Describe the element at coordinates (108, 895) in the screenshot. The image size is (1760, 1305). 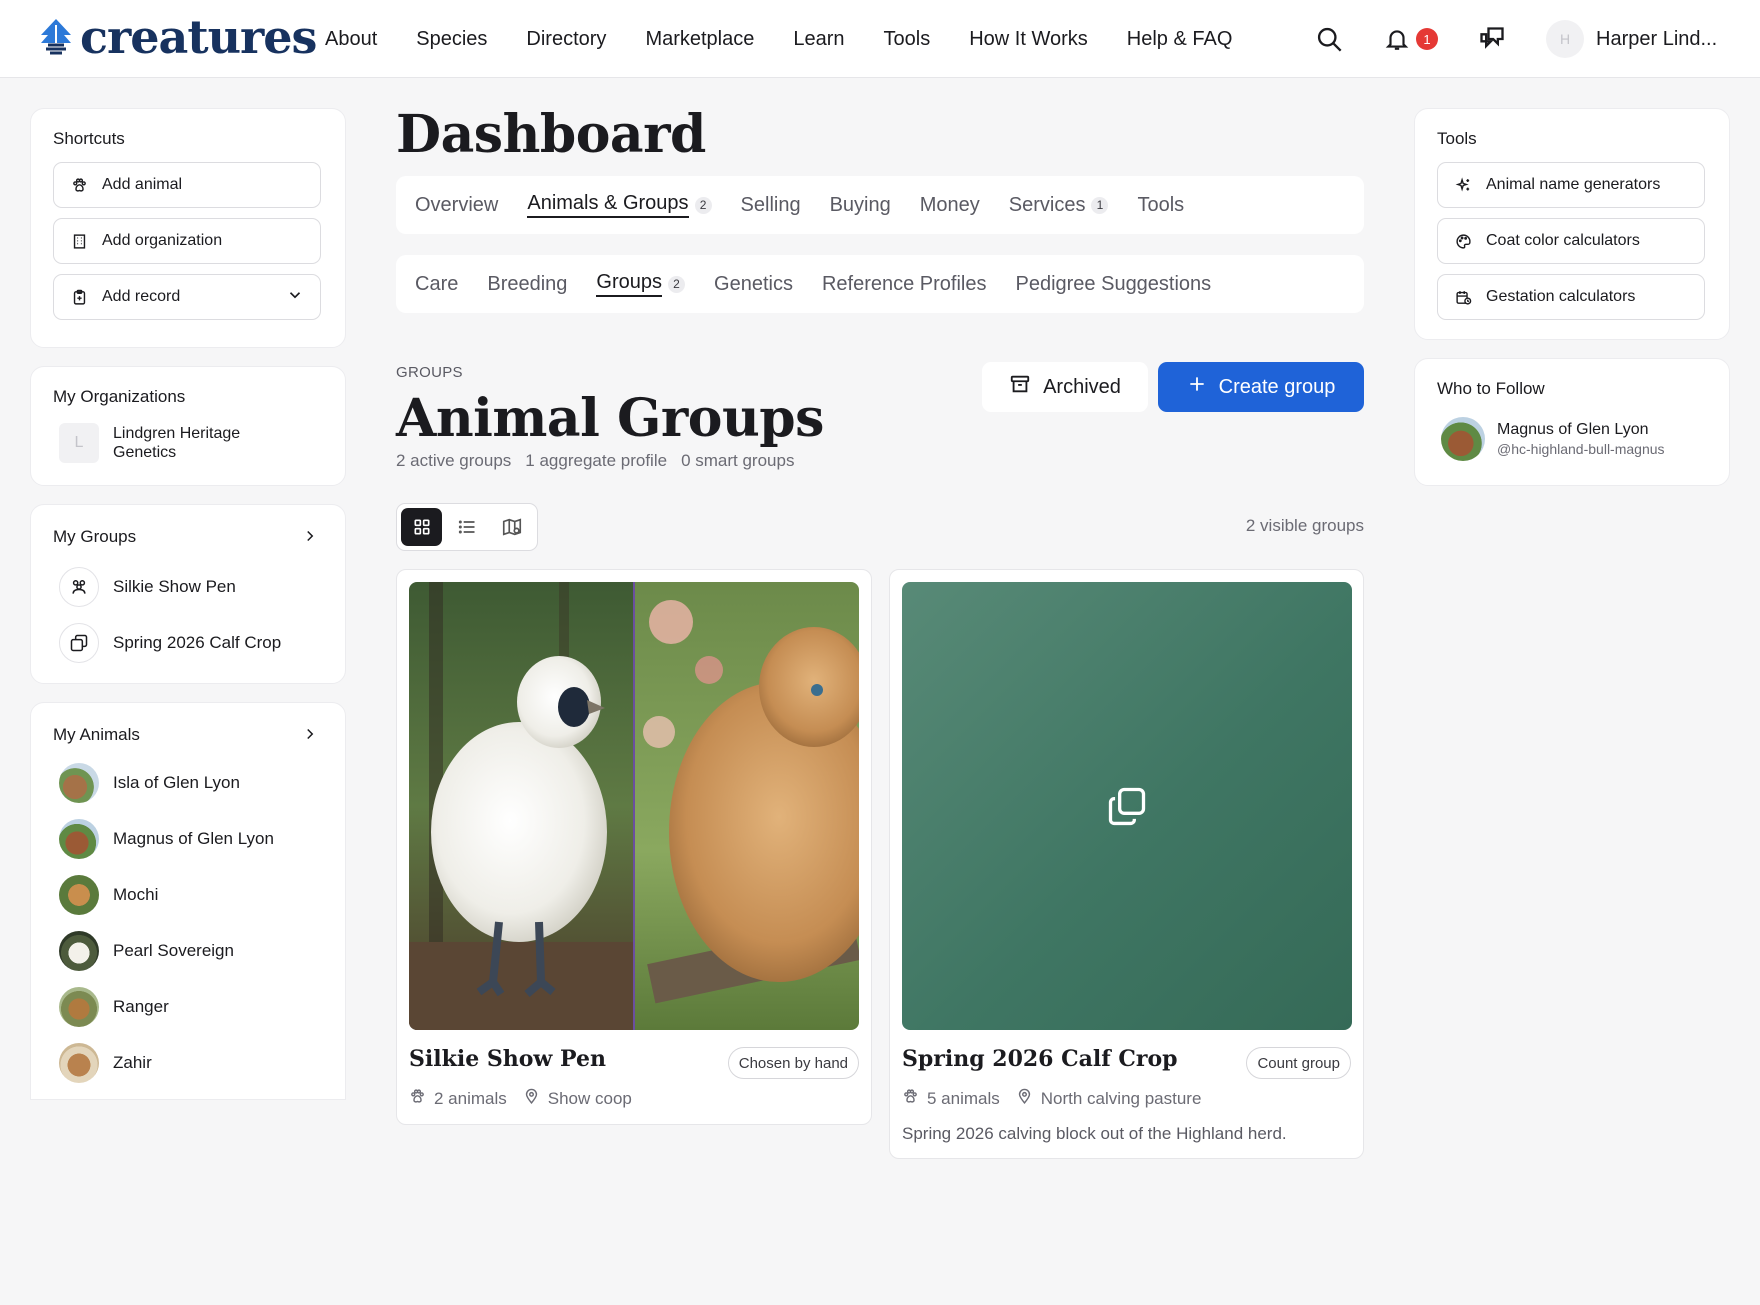
I see `sidebar-animal-item: Mochi` at that location.